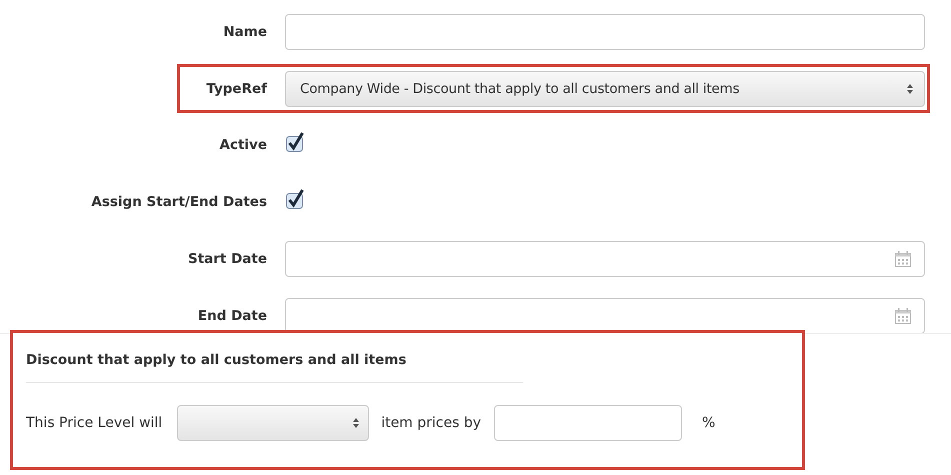  Describe the element at coordinates (605, 32) in the screenshot. I see `name-field` at that location.